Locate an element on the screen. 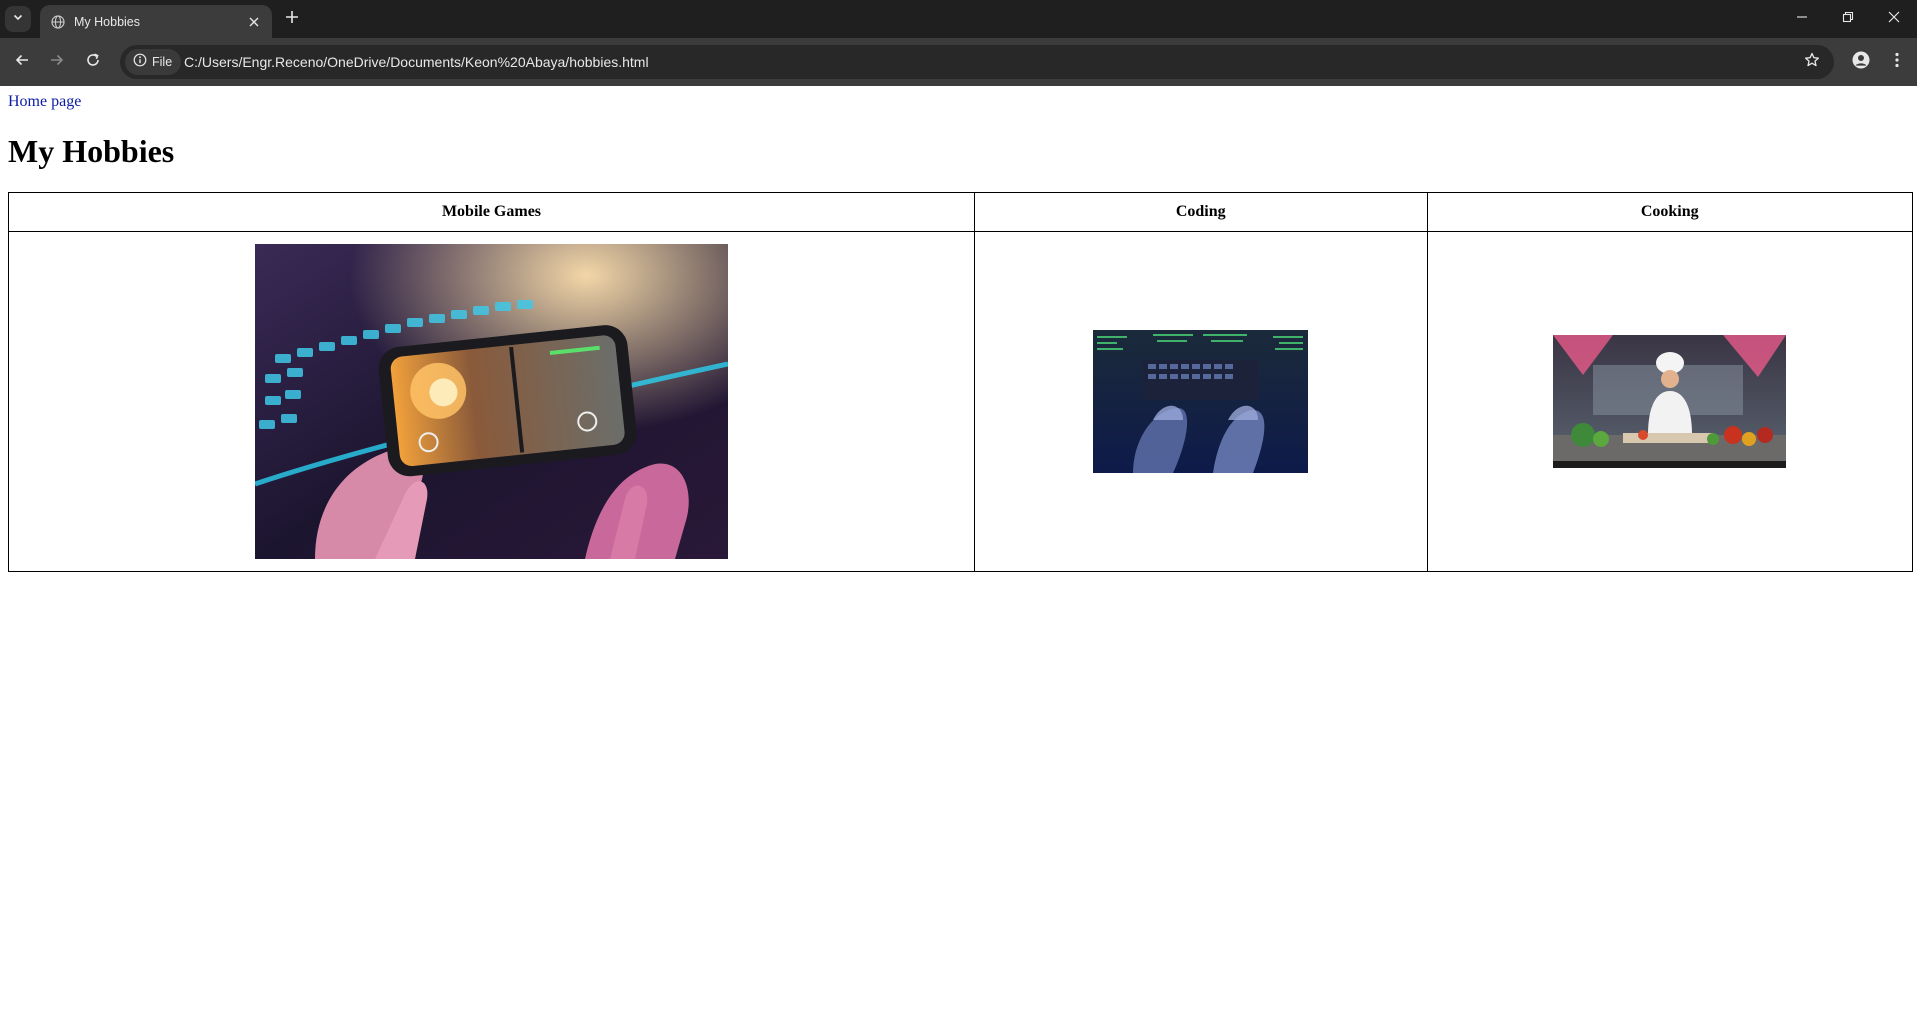  tab-title: My Hobbies is located at coordinates (107, 21).